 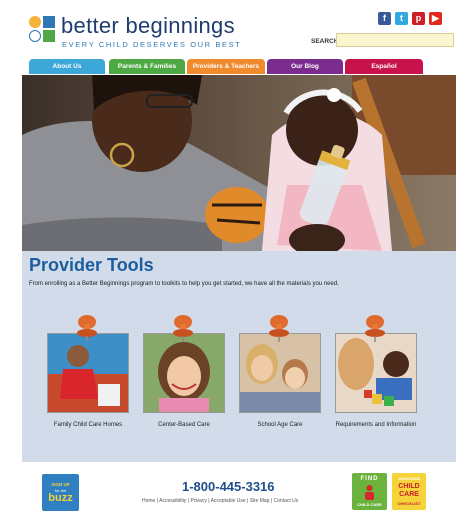 I want to click on tile-caption: Center-Based Care, so click(x=184, y=425).